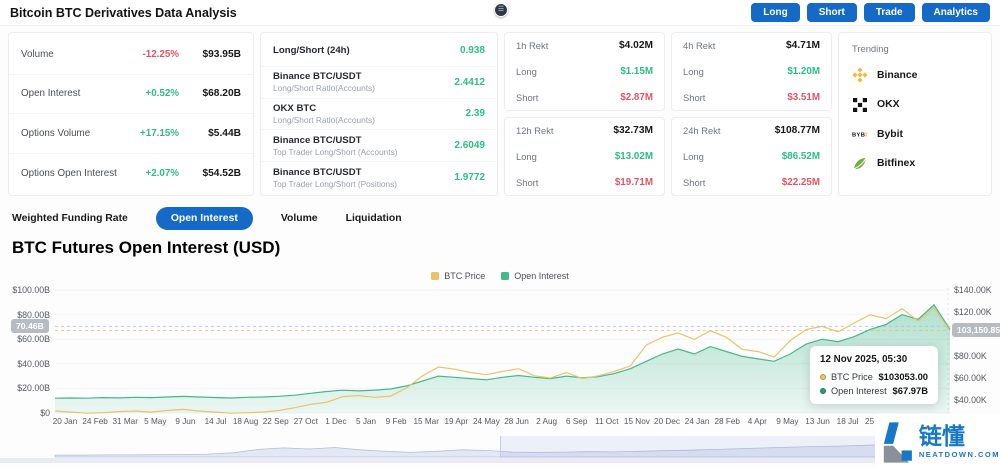 Image resolution: width=1000 pixels, height=469 pixels. I want to click on metric-label: Options Open Interest, so click(69, 173).